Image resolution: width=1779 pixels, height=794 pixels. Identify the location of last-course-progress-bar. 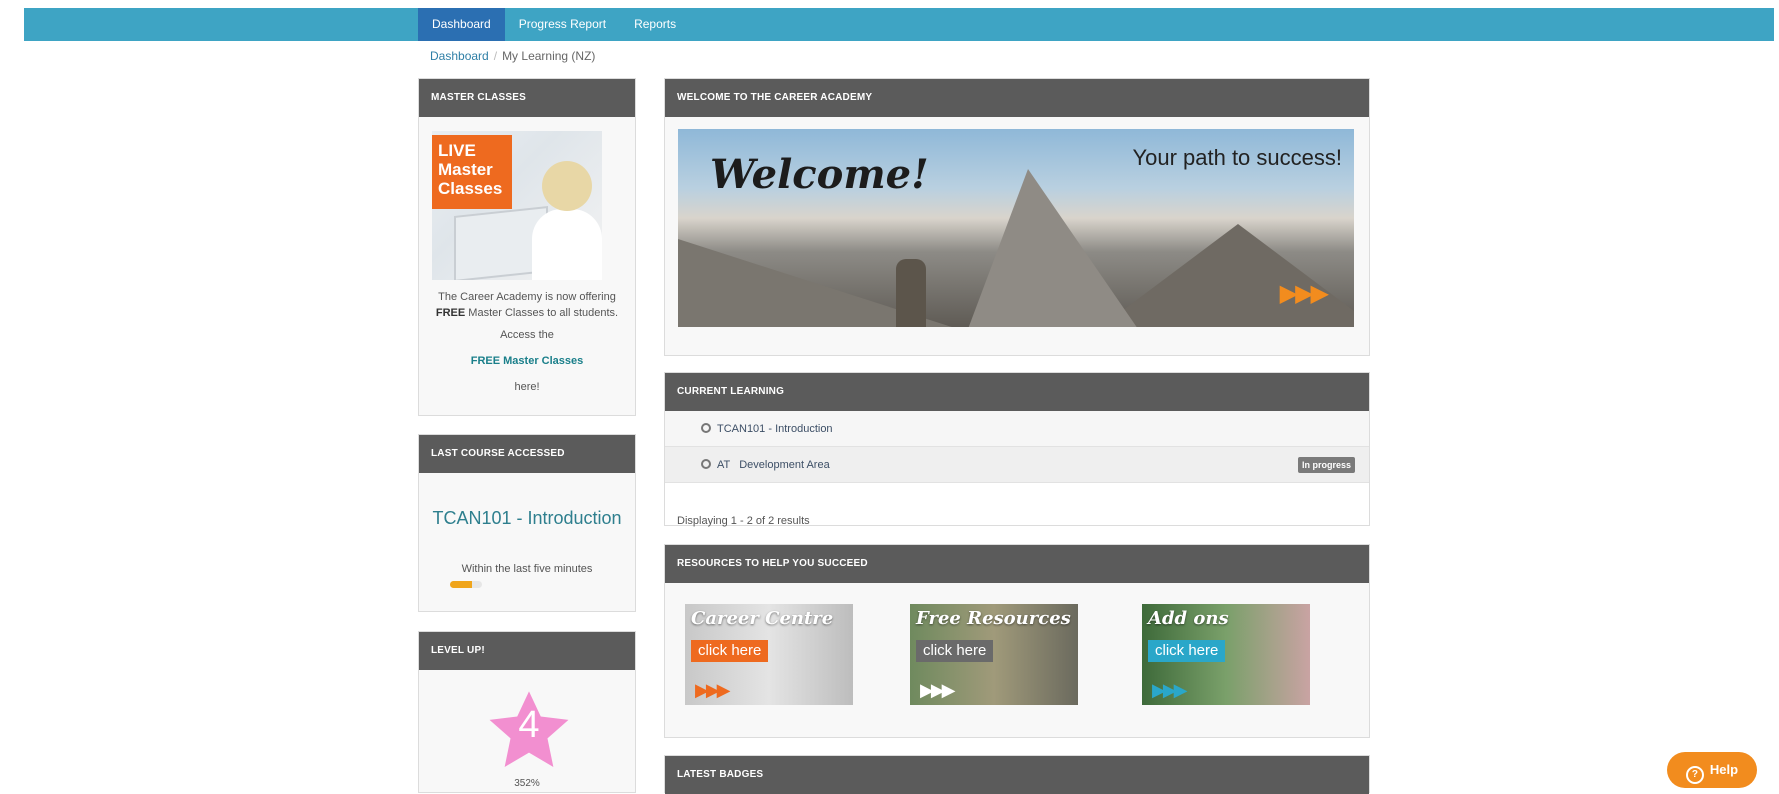
(466, 584).